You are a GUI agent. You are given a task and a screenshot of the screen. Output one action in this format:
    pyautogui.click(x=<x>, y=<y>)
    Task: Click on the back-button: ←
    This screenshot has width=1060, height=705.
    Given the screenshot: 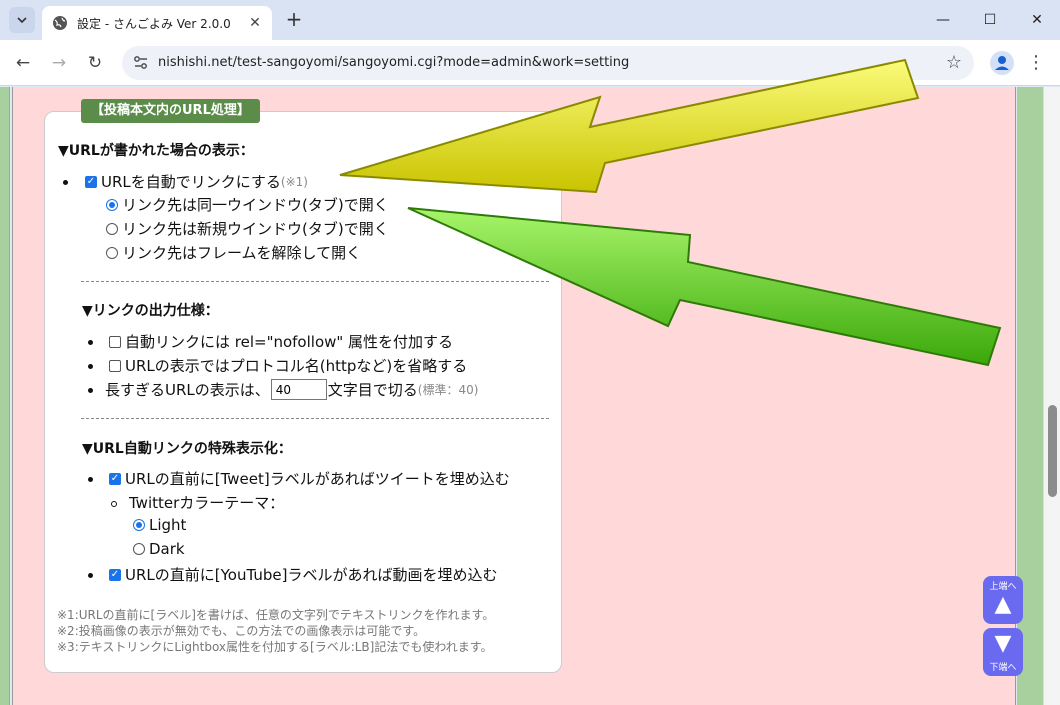 What is the action you would take?
    pyautogui.click(x=23, y=63)
    